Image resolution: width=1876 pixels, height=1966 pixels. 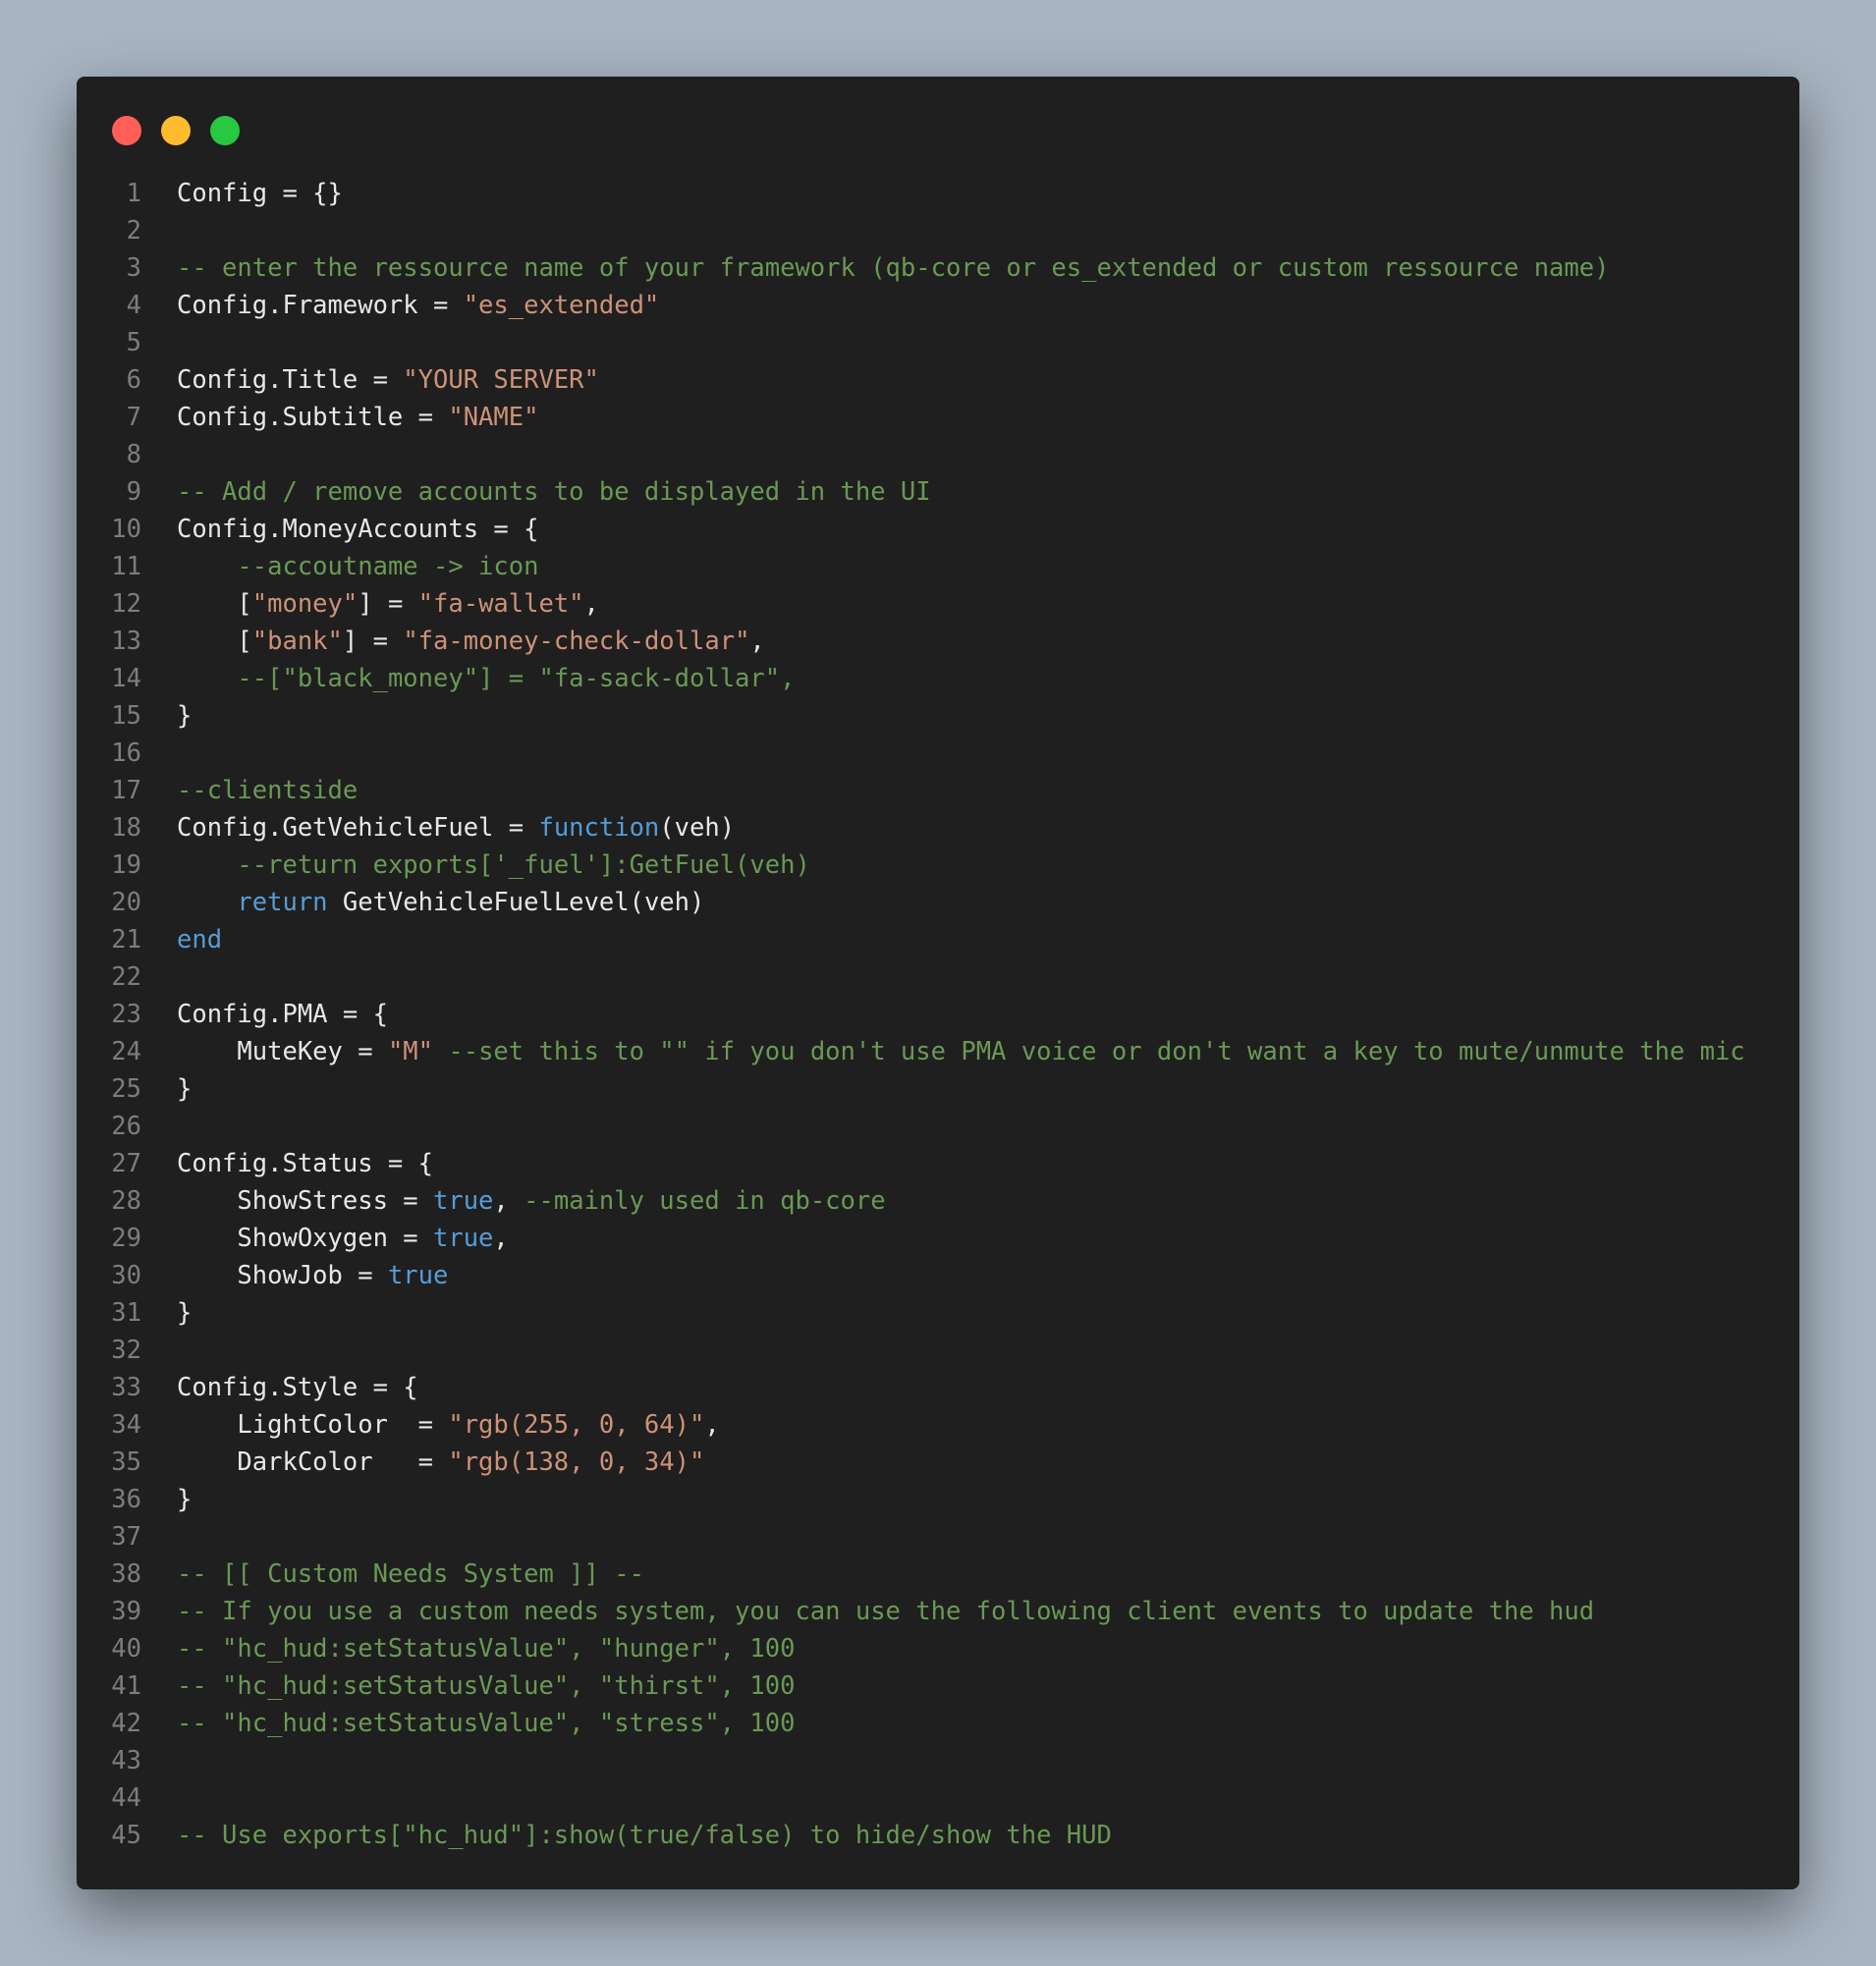 What do you see at coordinates (938, 642) in the screenshot?
I see `code-line: 13 ["bank"] = "fa-money-check-dollar",` at bounding box center [938, 642].